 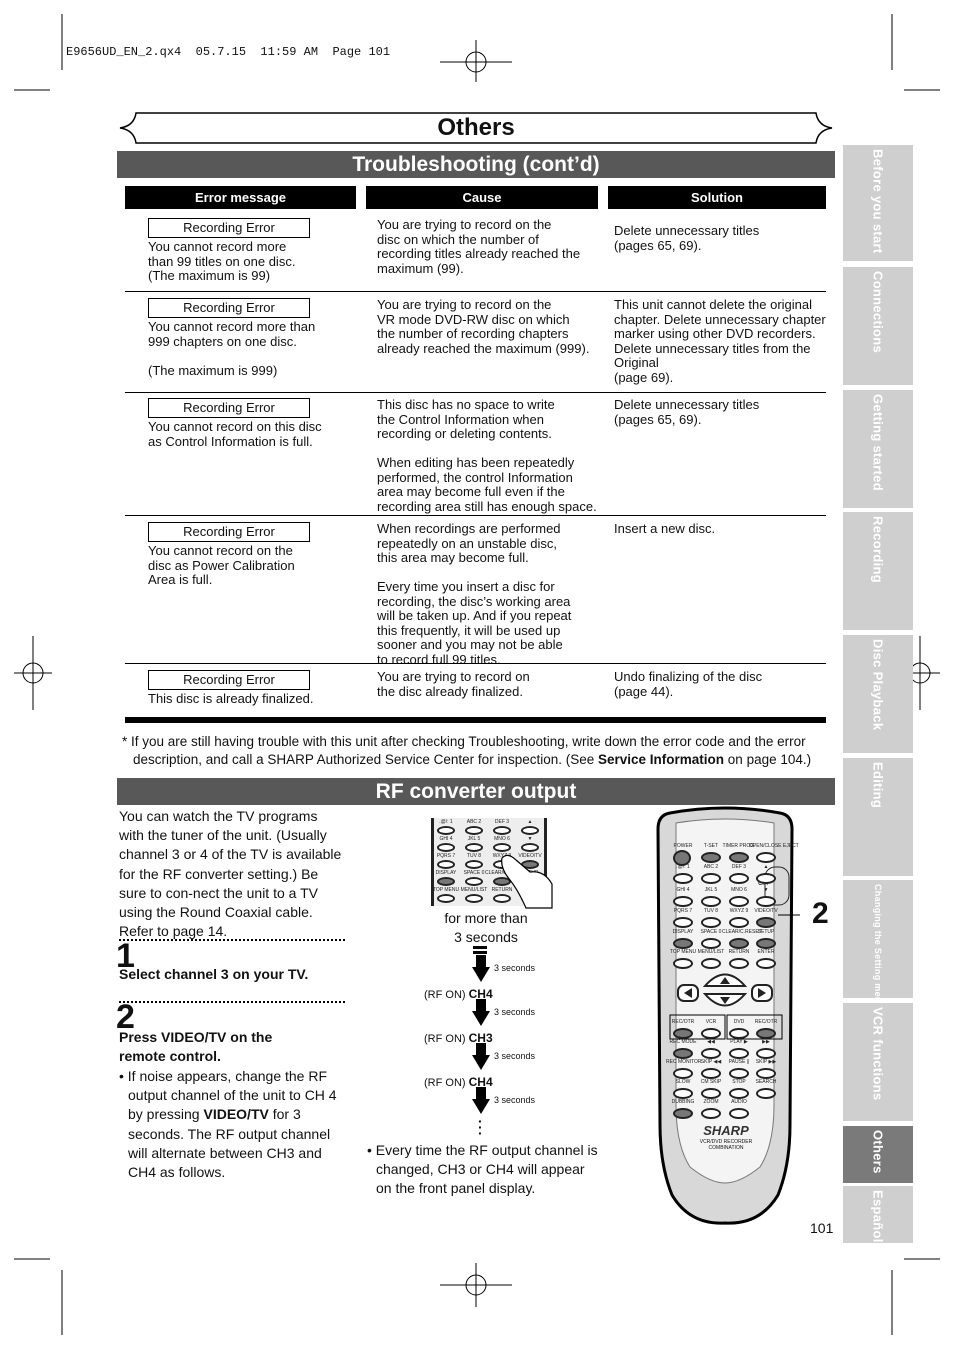 I want to click on side-tab-editing: Editing, so click(x=878, y=817).